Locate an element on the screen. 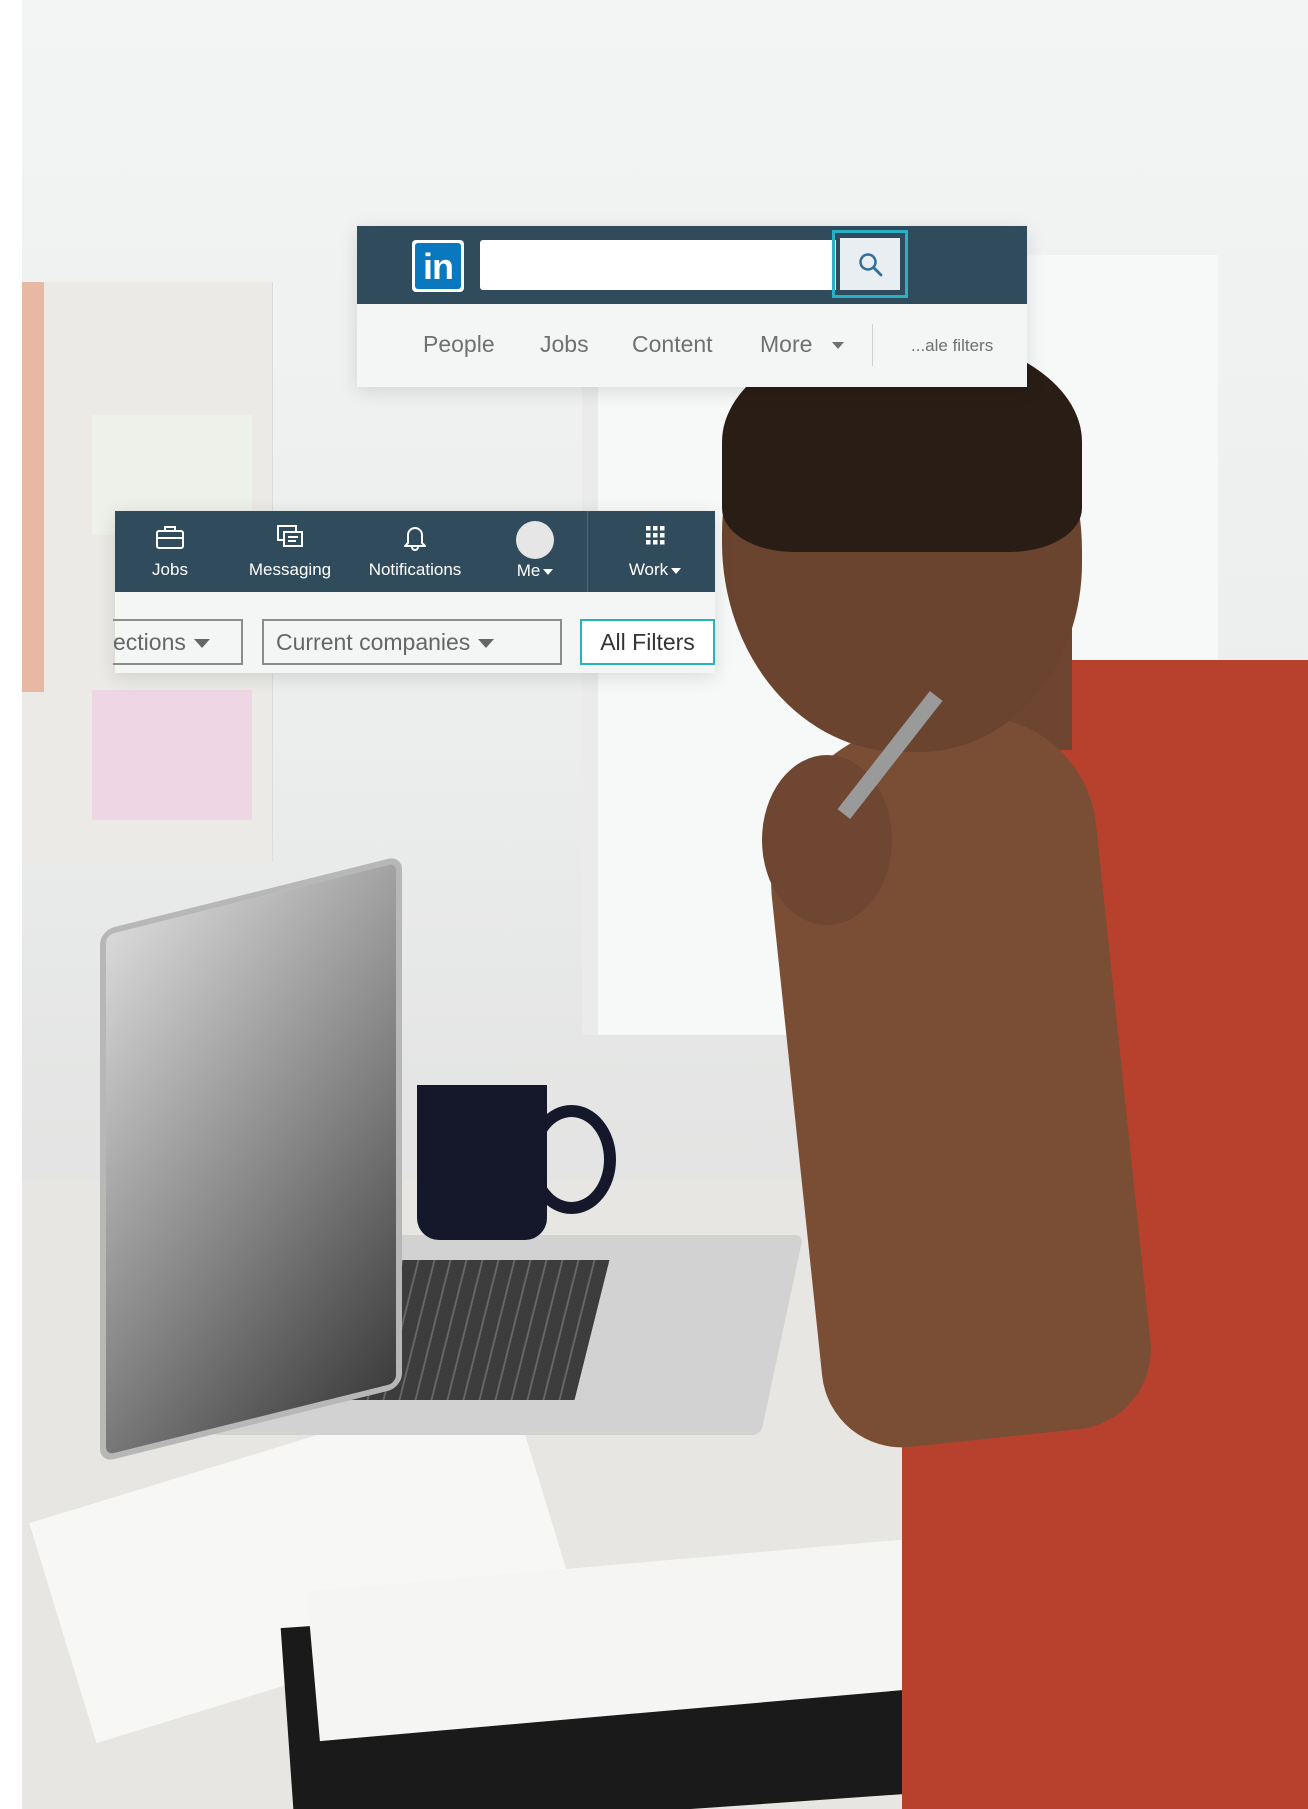  nav-item-notifications: Notifications is located at coordinates (415, 551).